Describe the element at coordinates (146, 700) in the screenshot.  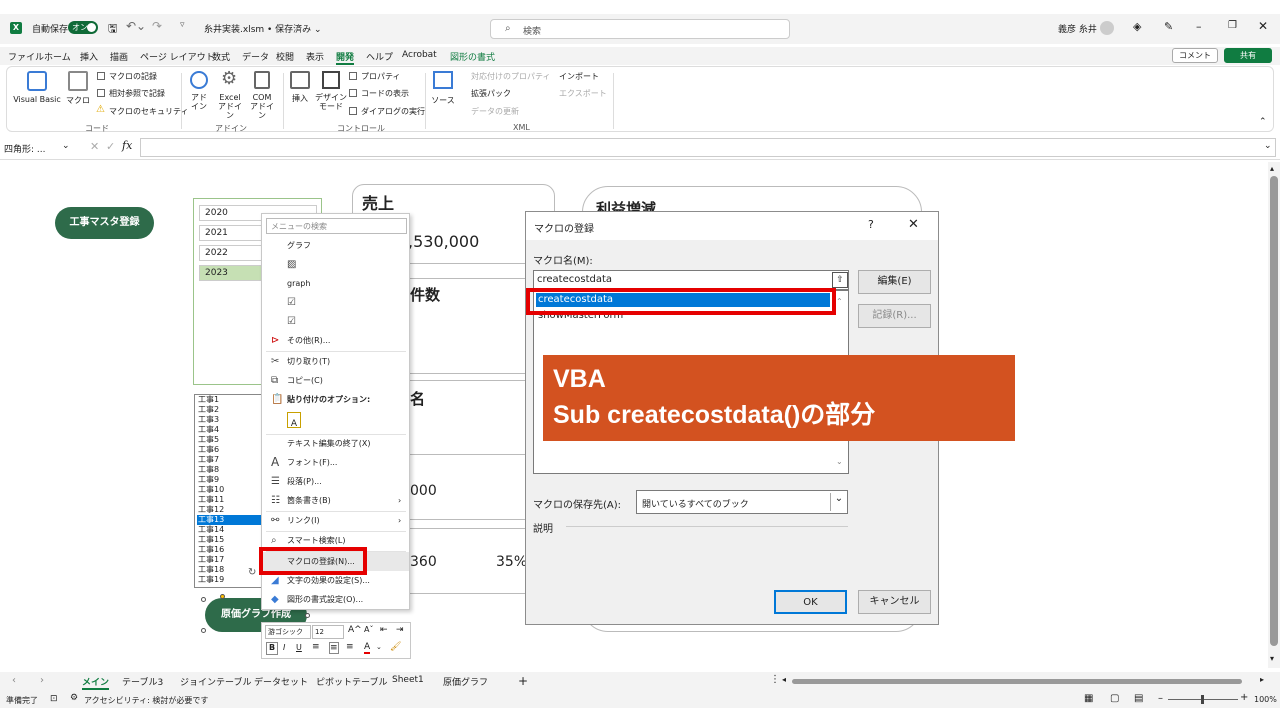
I see `accessibility-status: アクセシビリティ: 検討が必要です` at that location.